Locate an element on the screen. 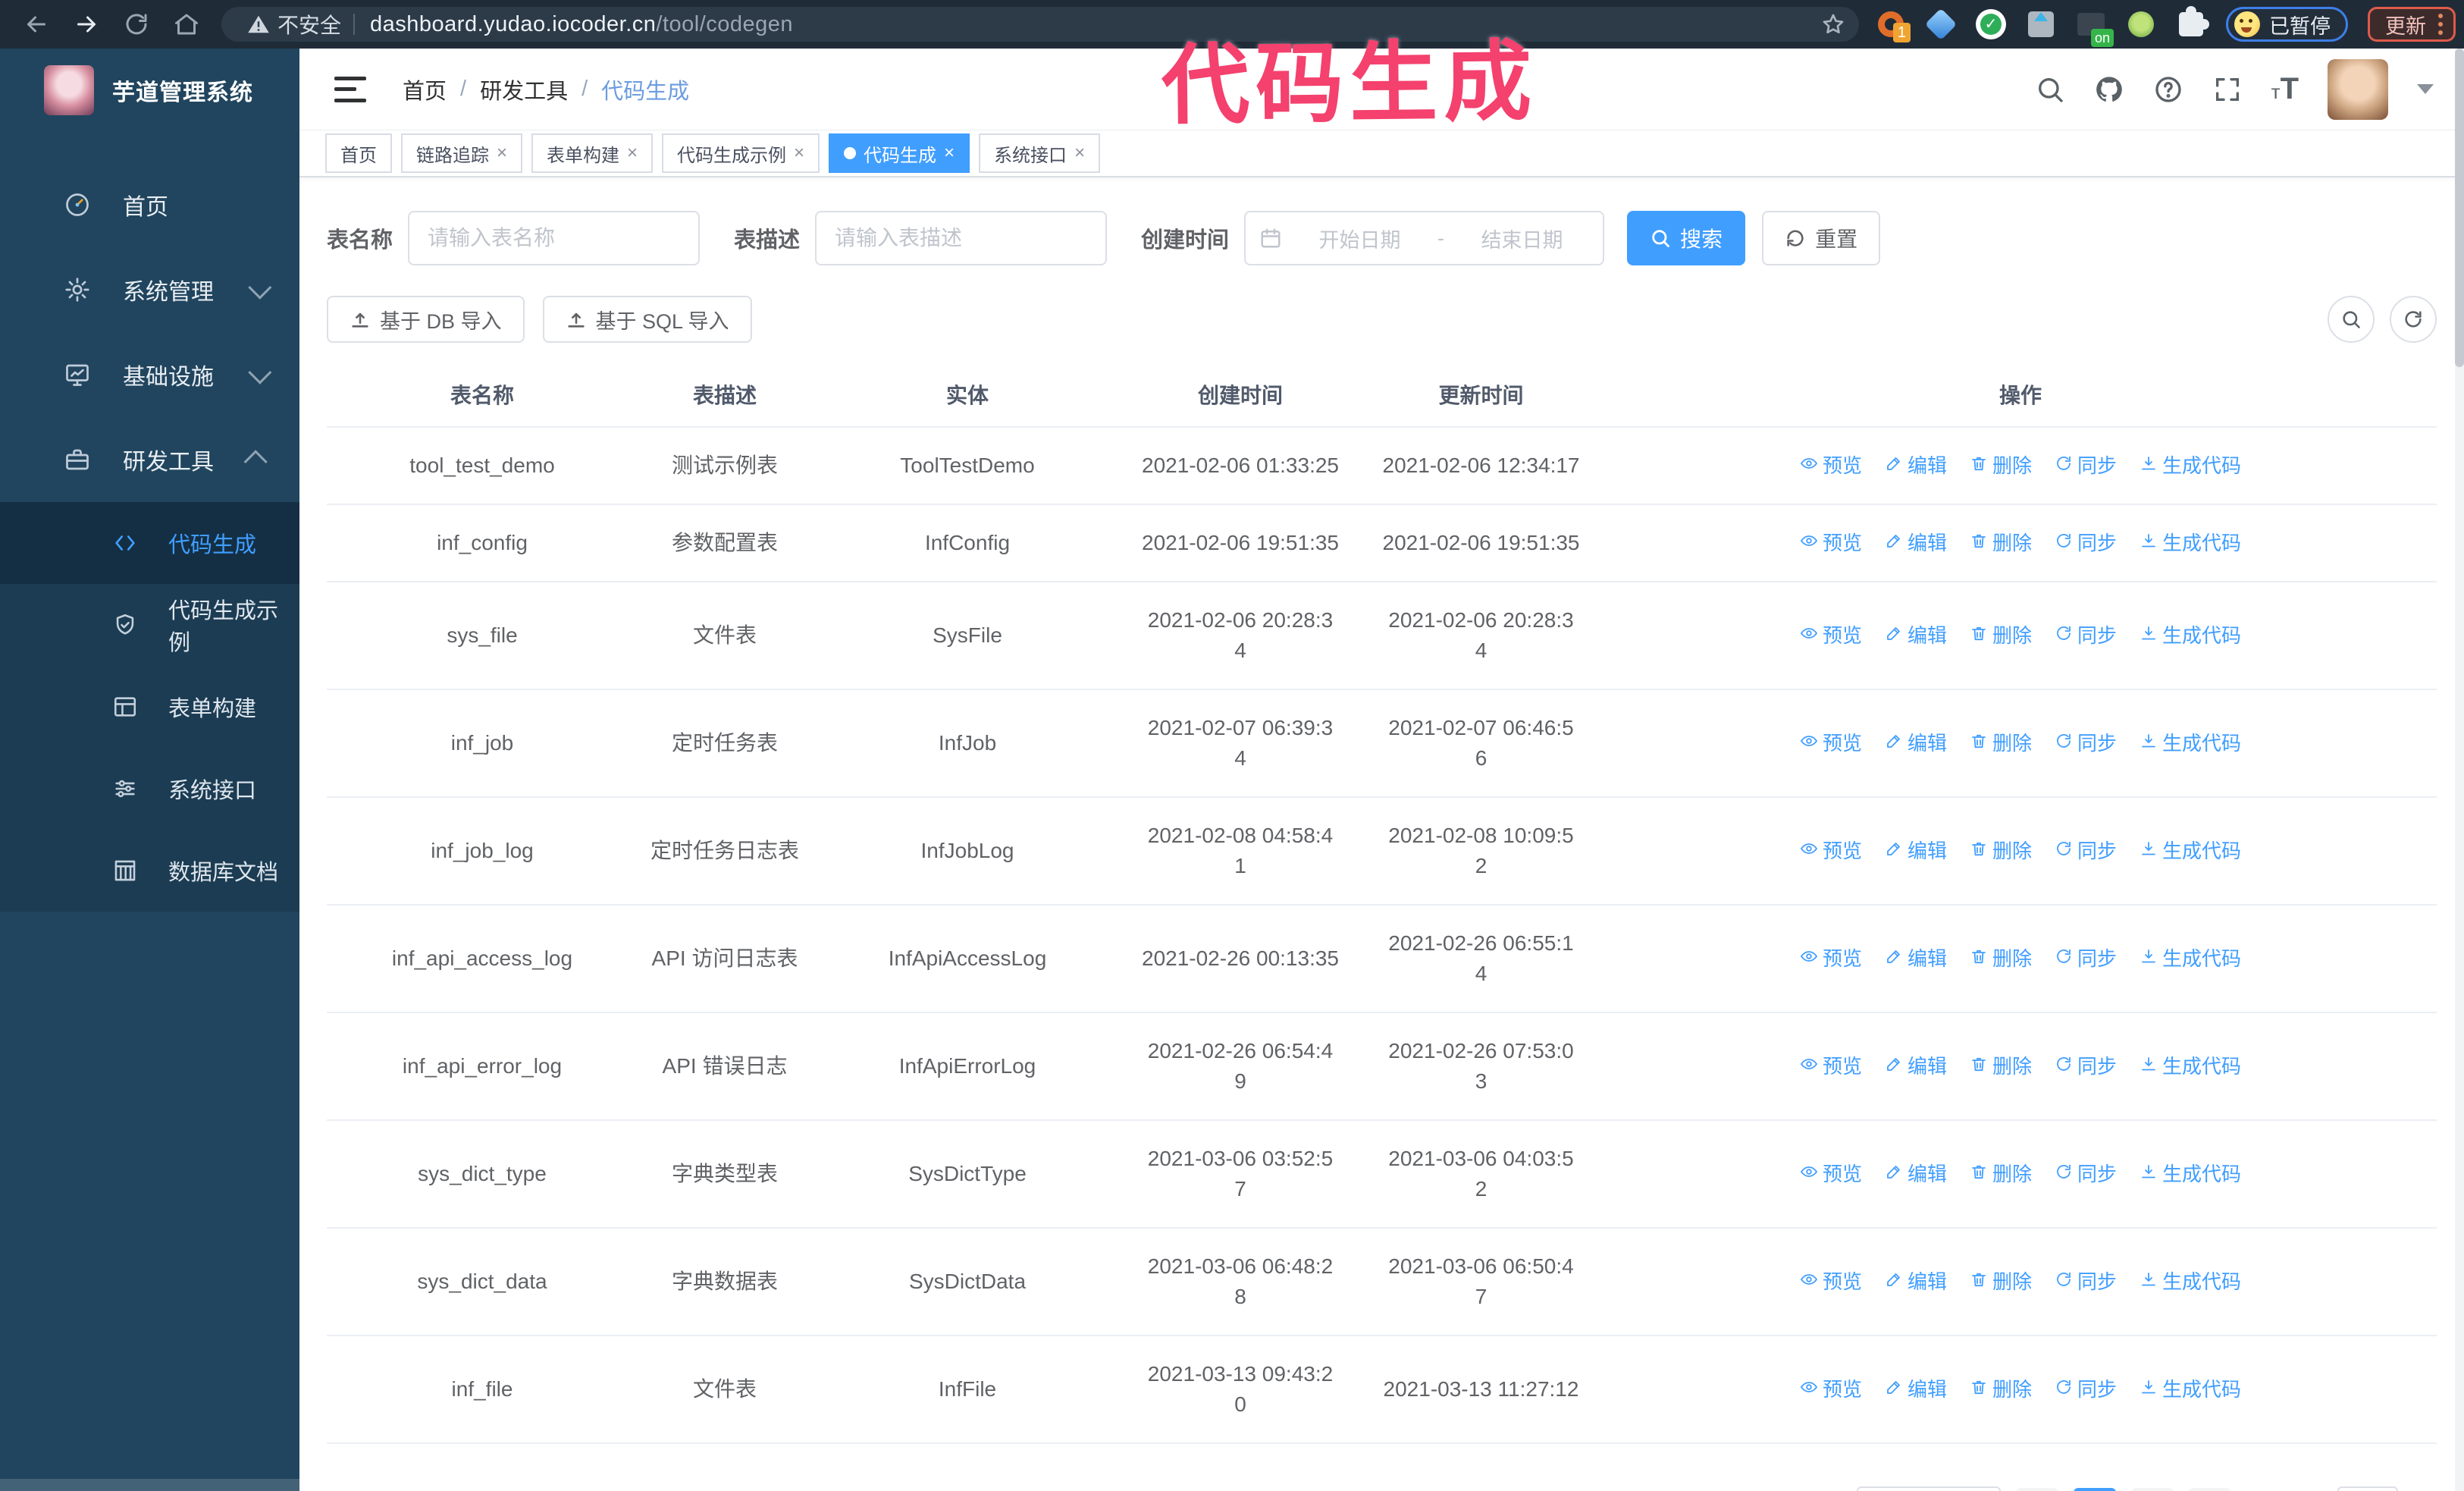 The image size is (2464, 1491). tab-系统接口: 系统接口 × is located at coordinates (1040, 153).